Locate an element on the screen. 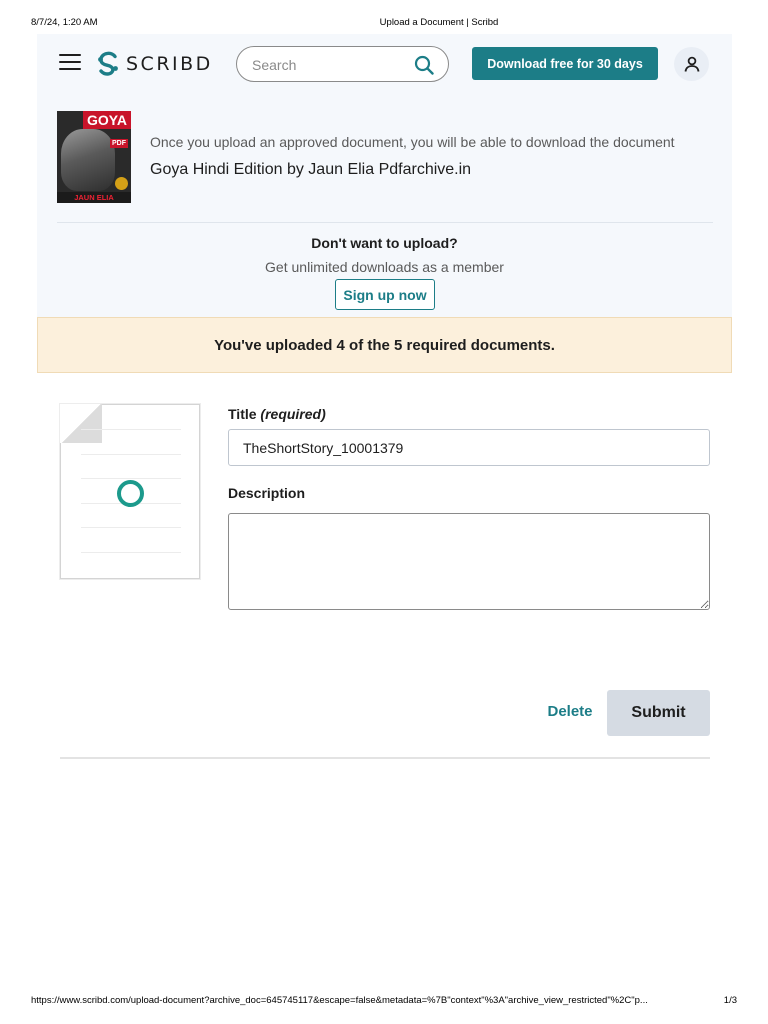  section-divider is located at coordinates (385, 222).